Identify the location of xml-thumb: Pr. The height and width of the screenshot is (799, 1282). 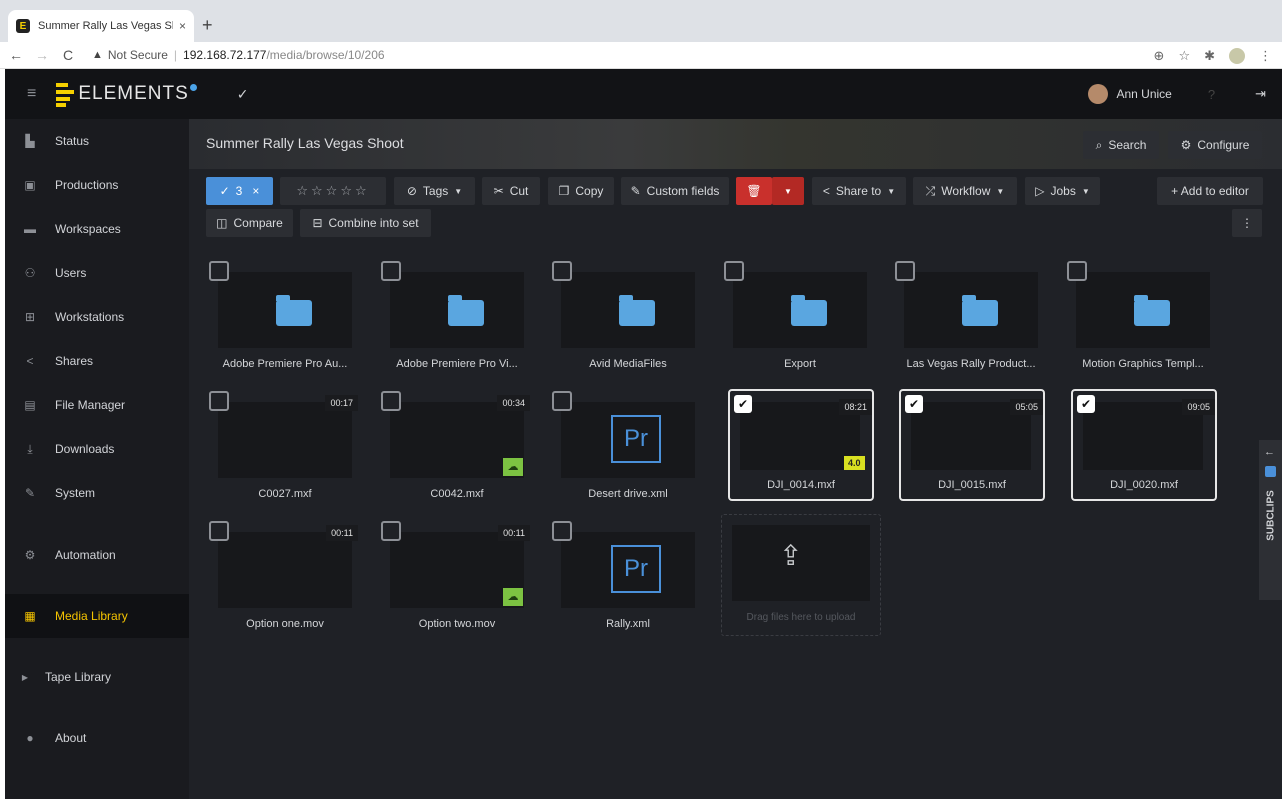
(628, 440).